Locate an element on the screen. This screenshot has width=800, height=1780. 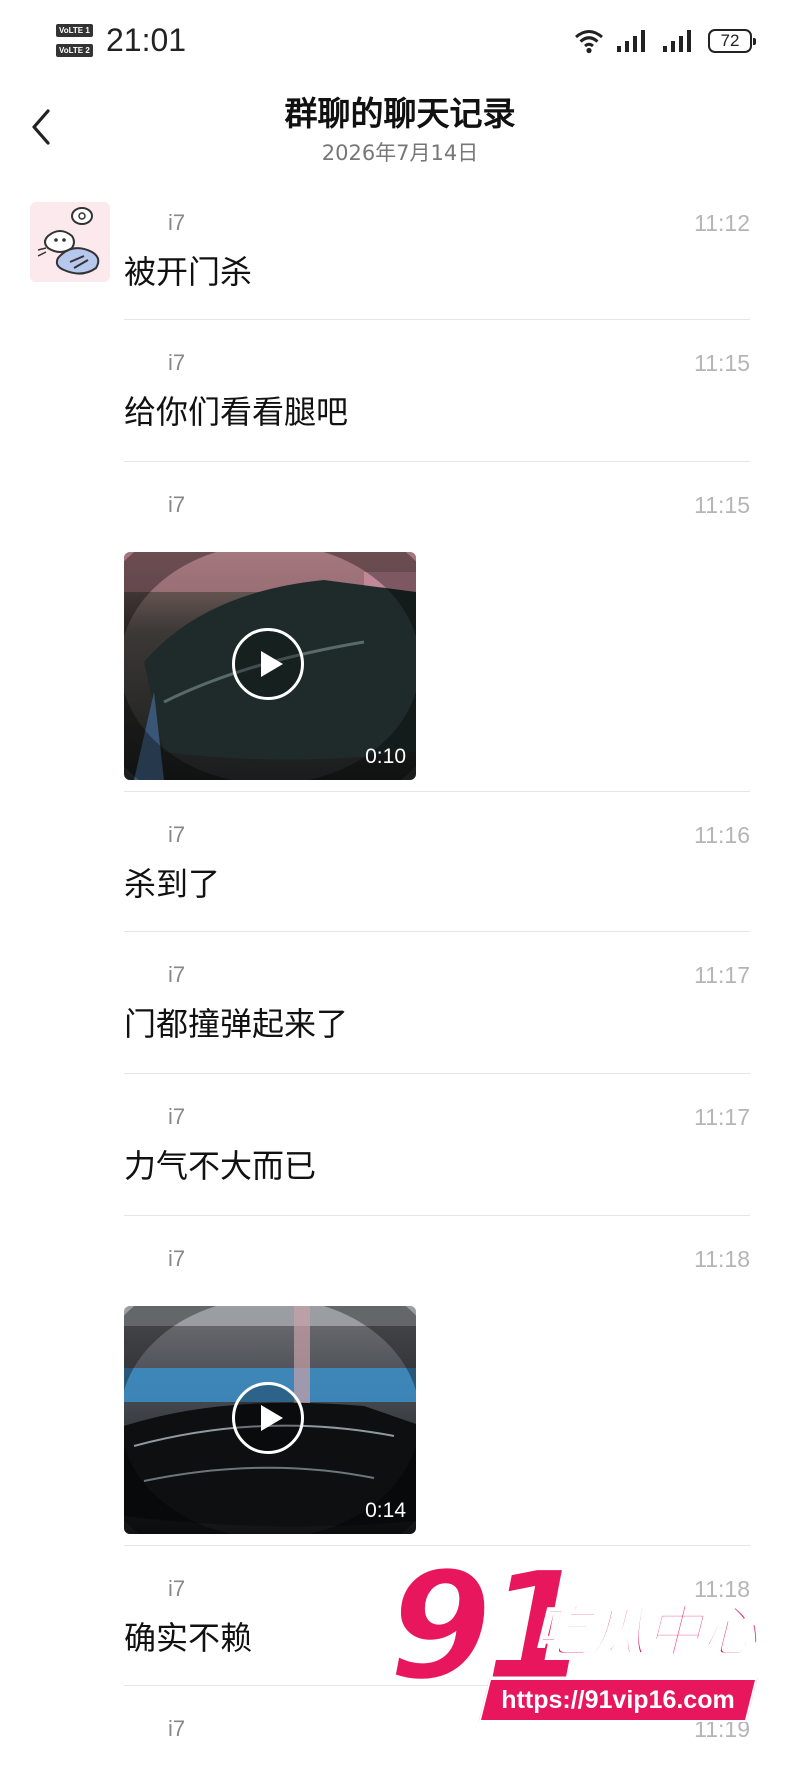
watermark-url: https://91vip16.com is located at coordinates (618, 1700).